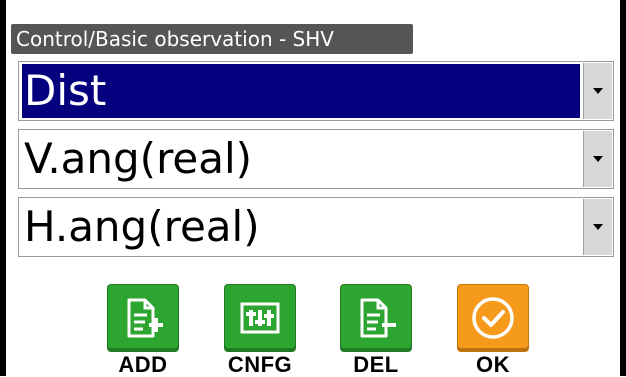  I want to click on checkmark-circle-icon, so click(493, 318).